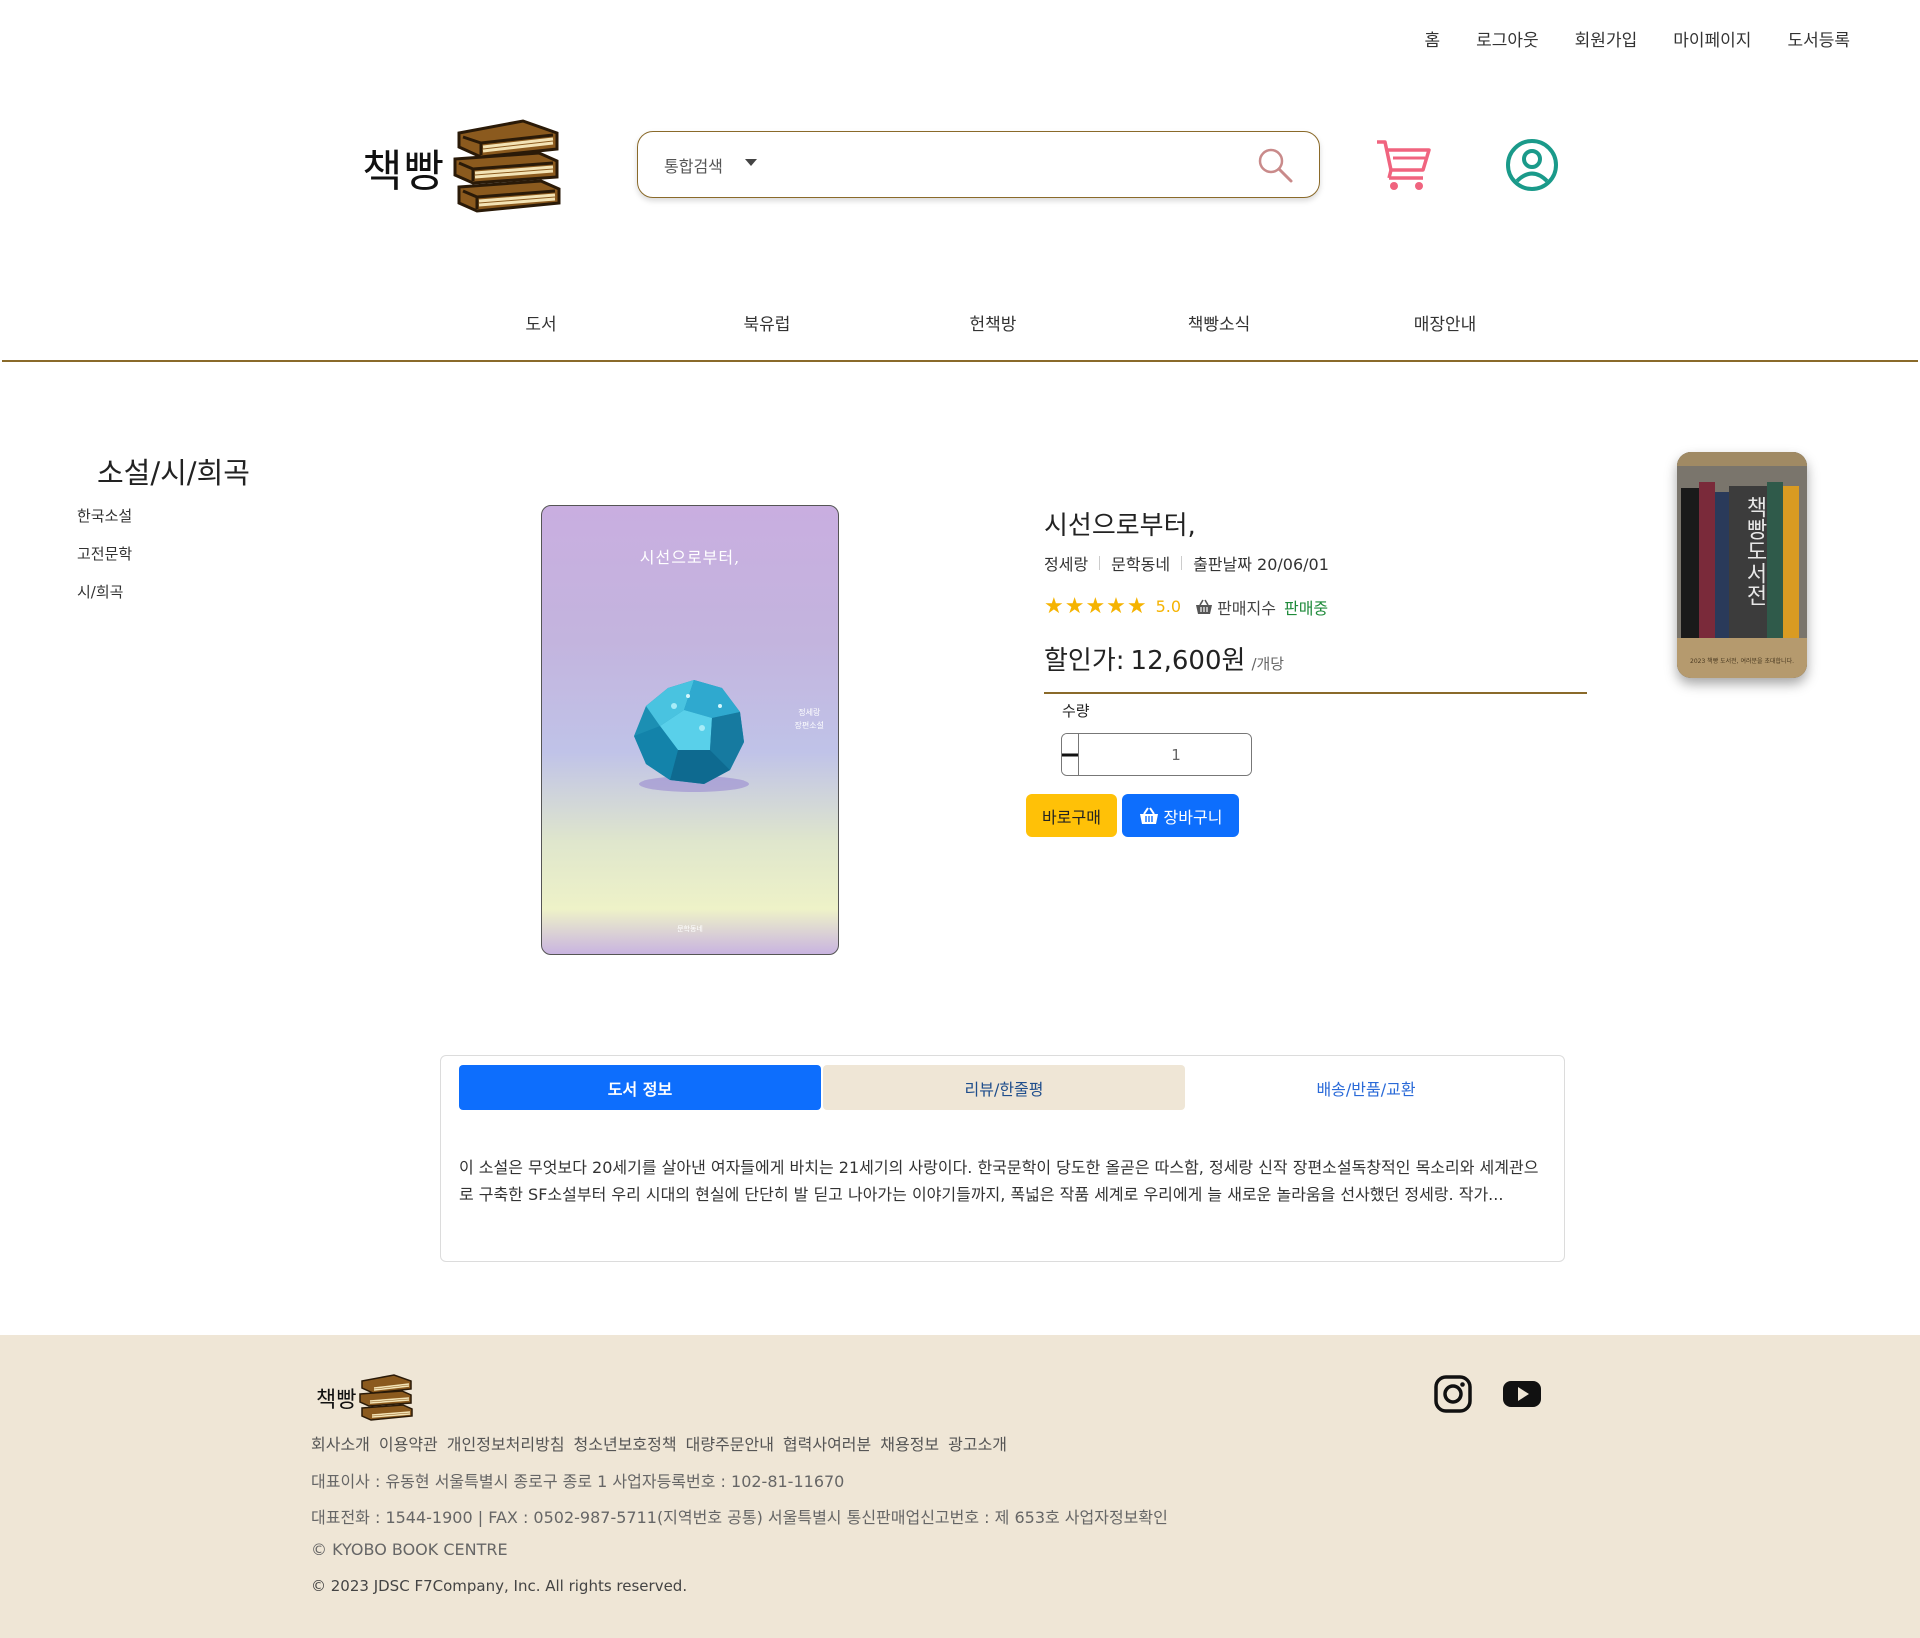 This screenshot has width=1920, height=1638. I want to click on quantity-decrease-button, so click(1070, 754).